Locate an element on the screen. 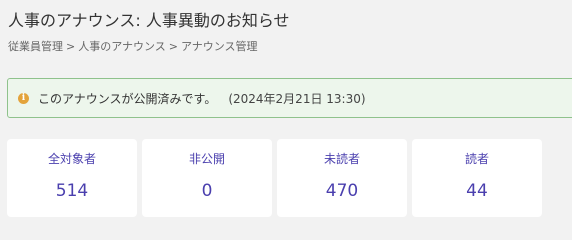  stat-value: 514 is located at coordinates (72, 191).